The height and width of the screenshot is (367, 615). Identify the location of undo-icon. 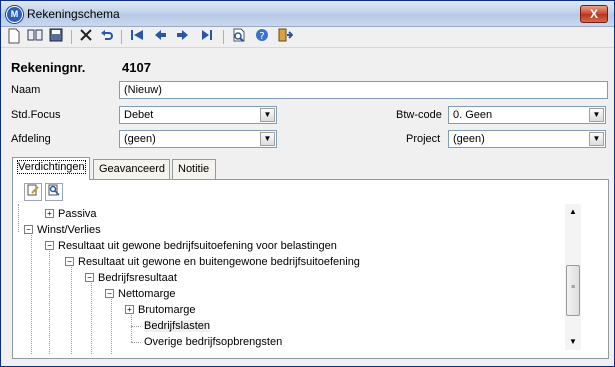
(107, 37).